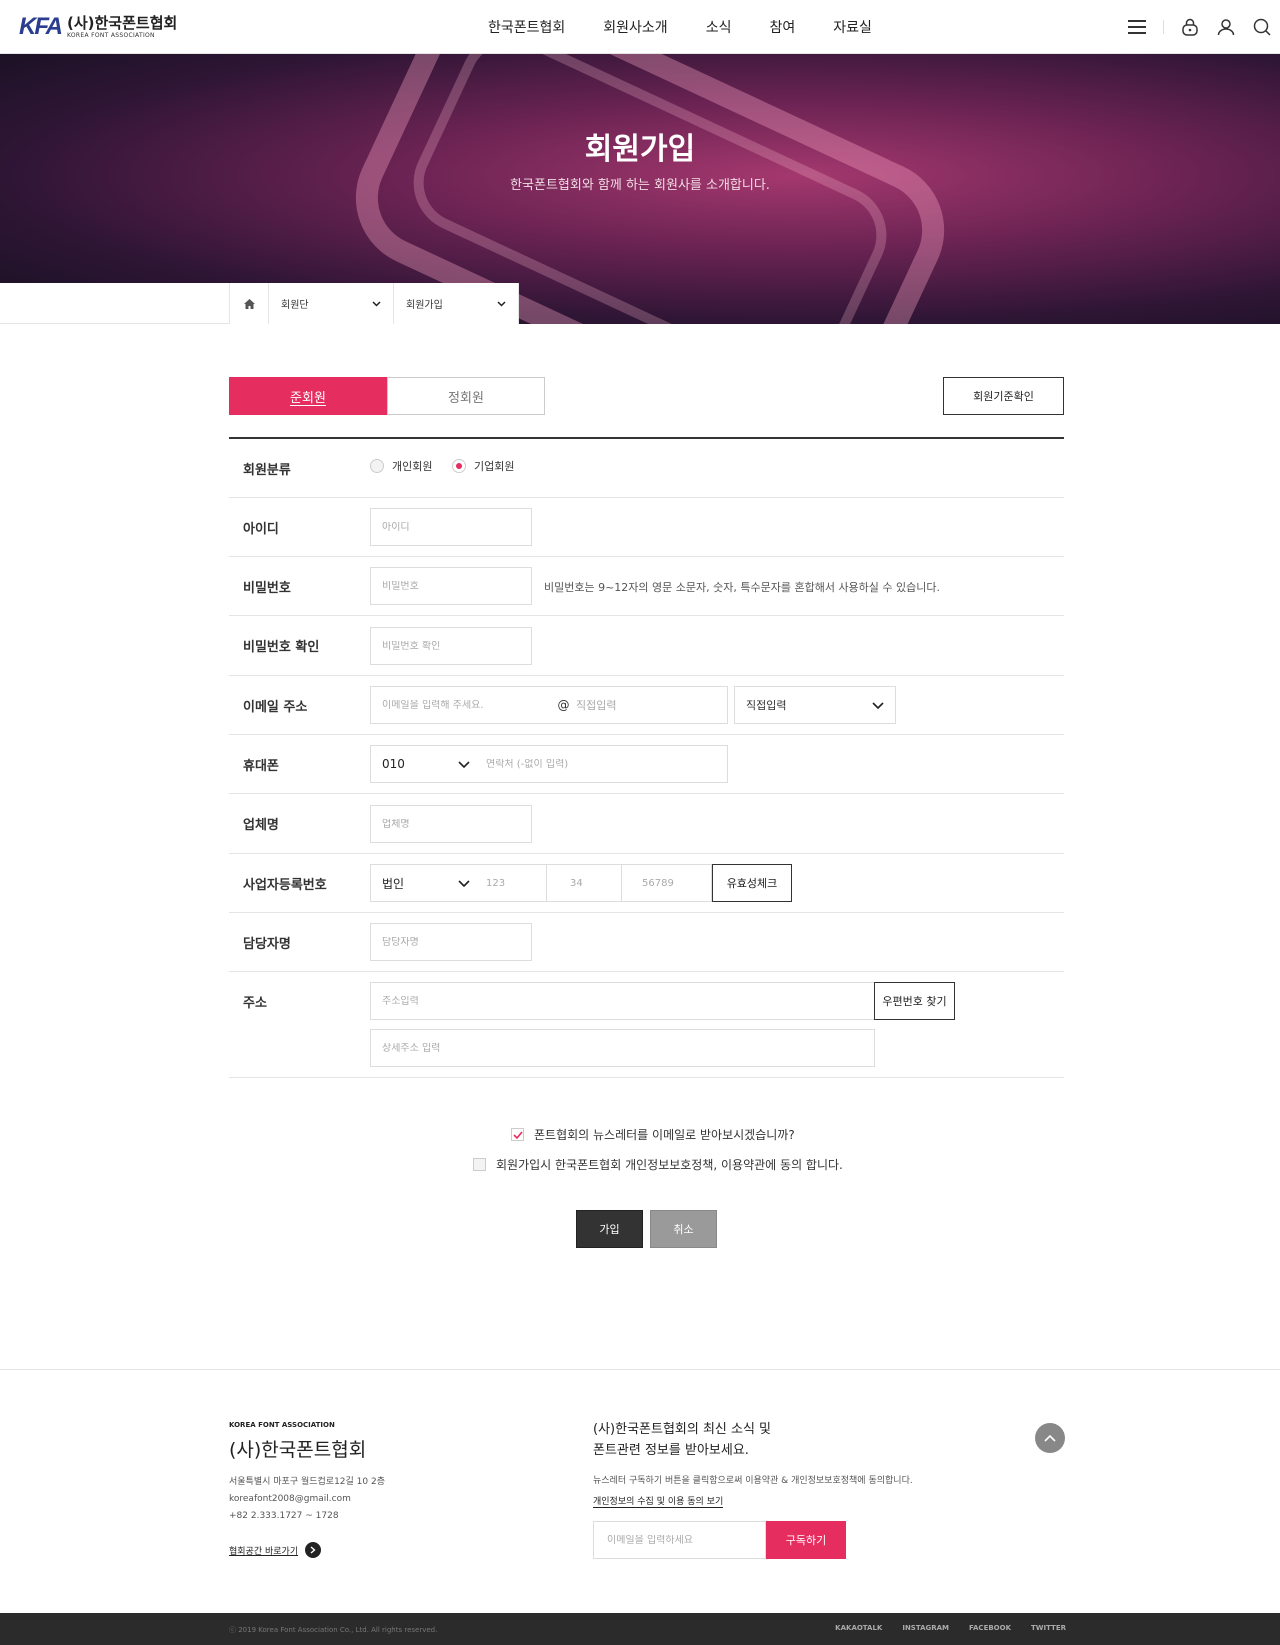 The height and width of the screenshot is (1645, 1280). Describe the element at coordinates (858, 1628) in the screenshot. I see `sns-kakaotalk-link: KAKAOTALK` at that location.